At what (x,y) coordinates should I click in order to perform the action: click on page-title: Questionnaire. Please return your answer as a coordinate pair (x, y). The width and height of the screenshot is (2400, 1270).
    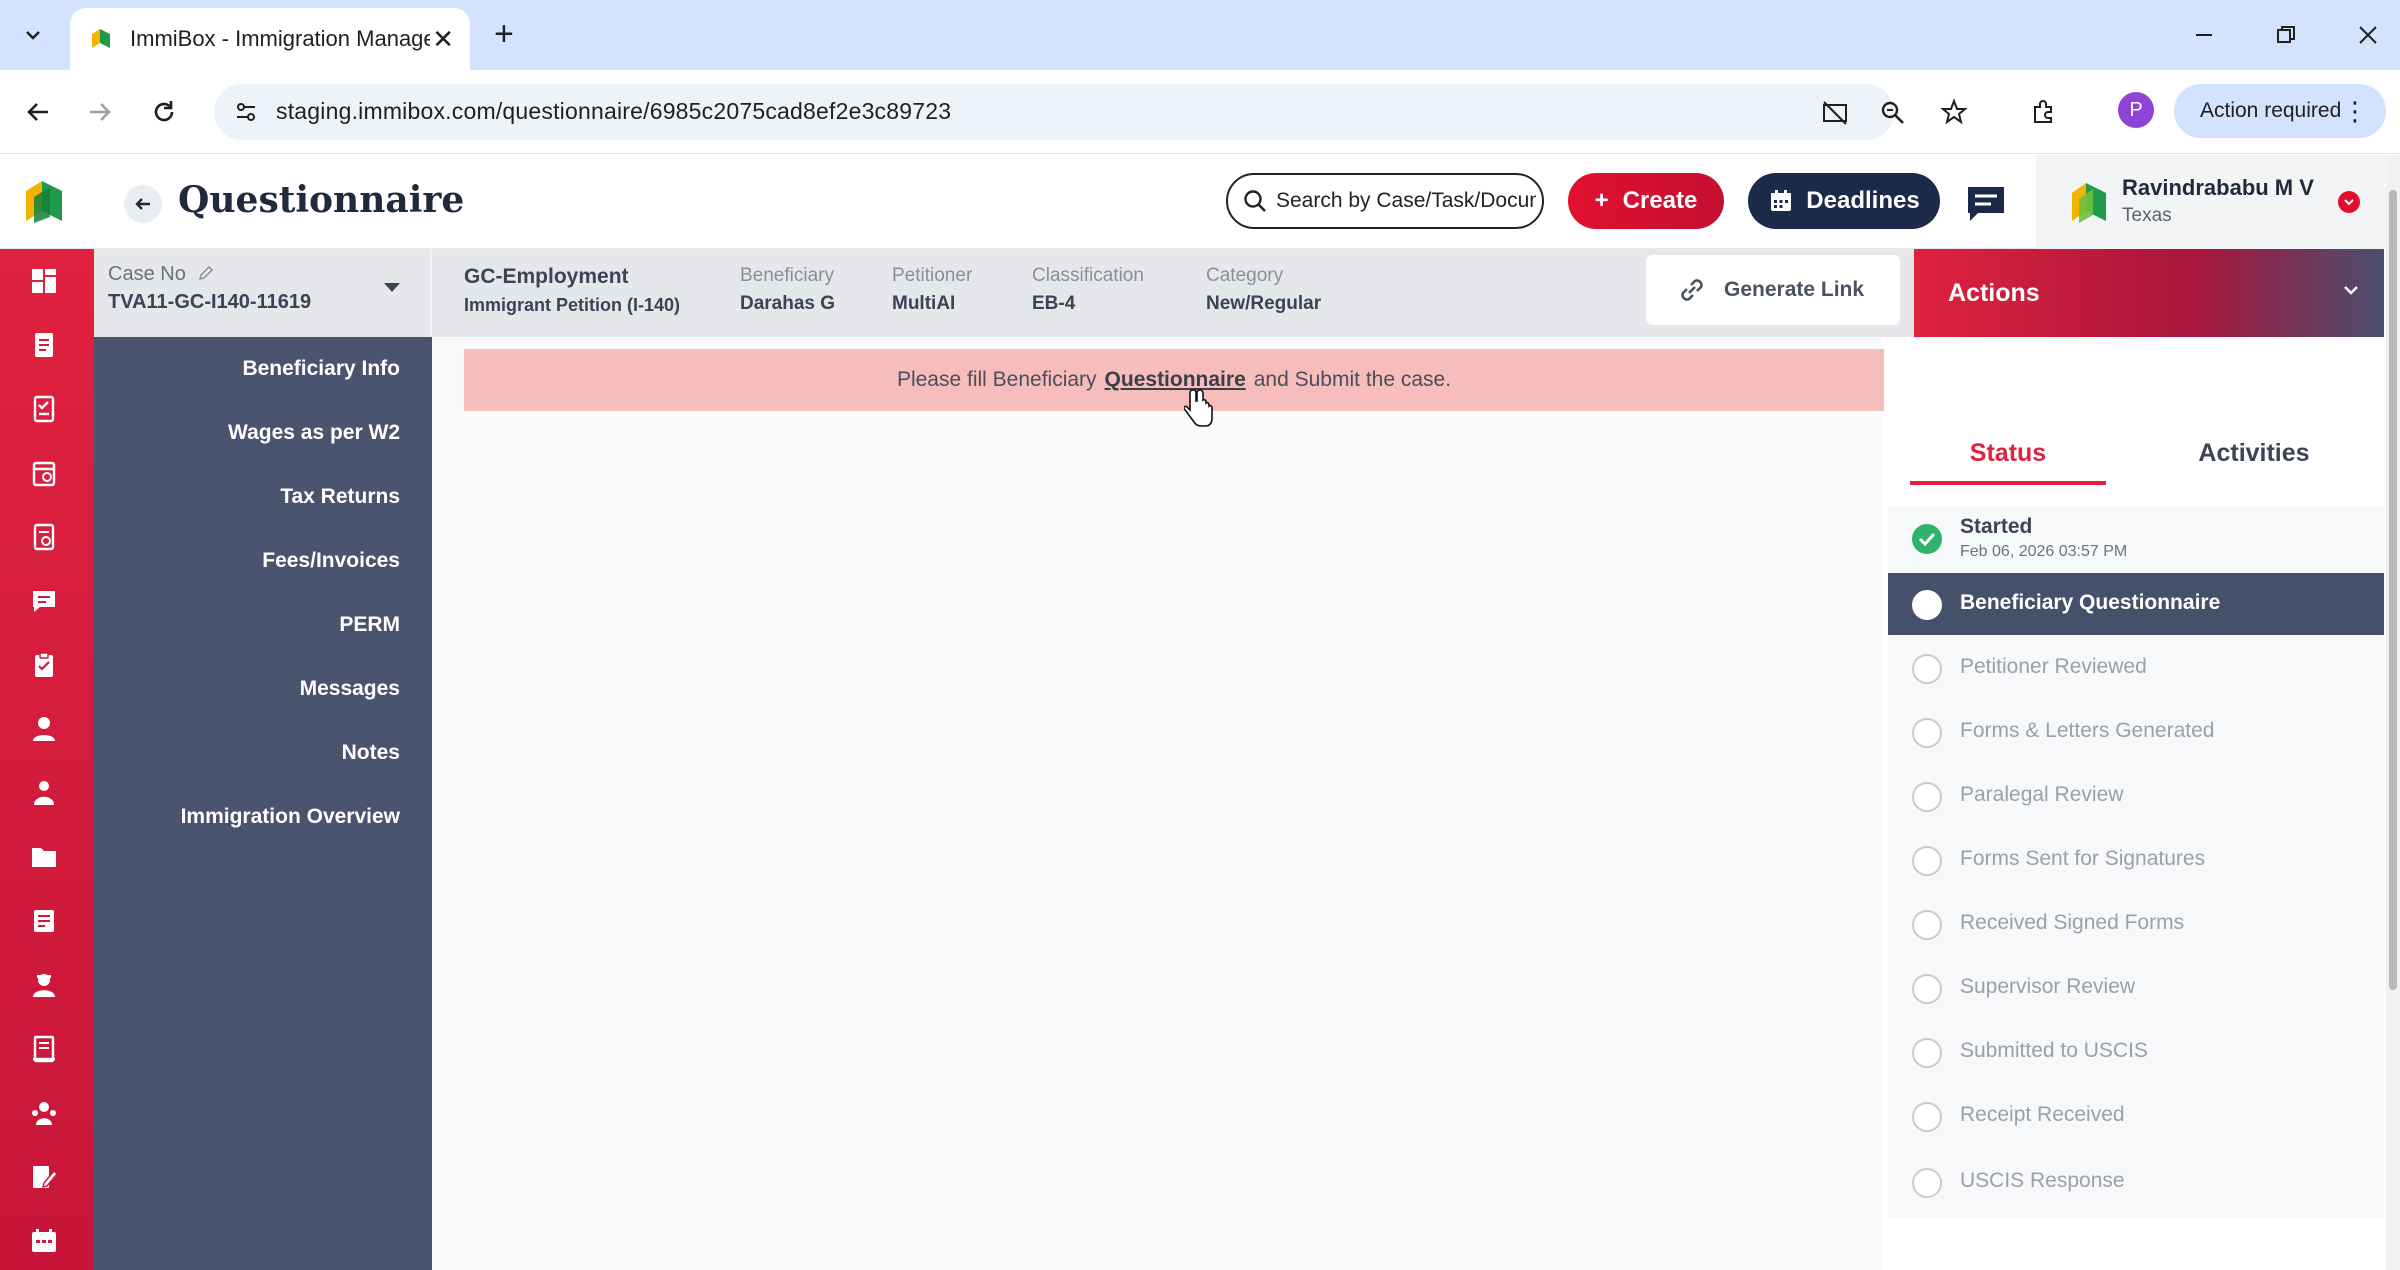
    Looking at the image, I should click on (321, 200).